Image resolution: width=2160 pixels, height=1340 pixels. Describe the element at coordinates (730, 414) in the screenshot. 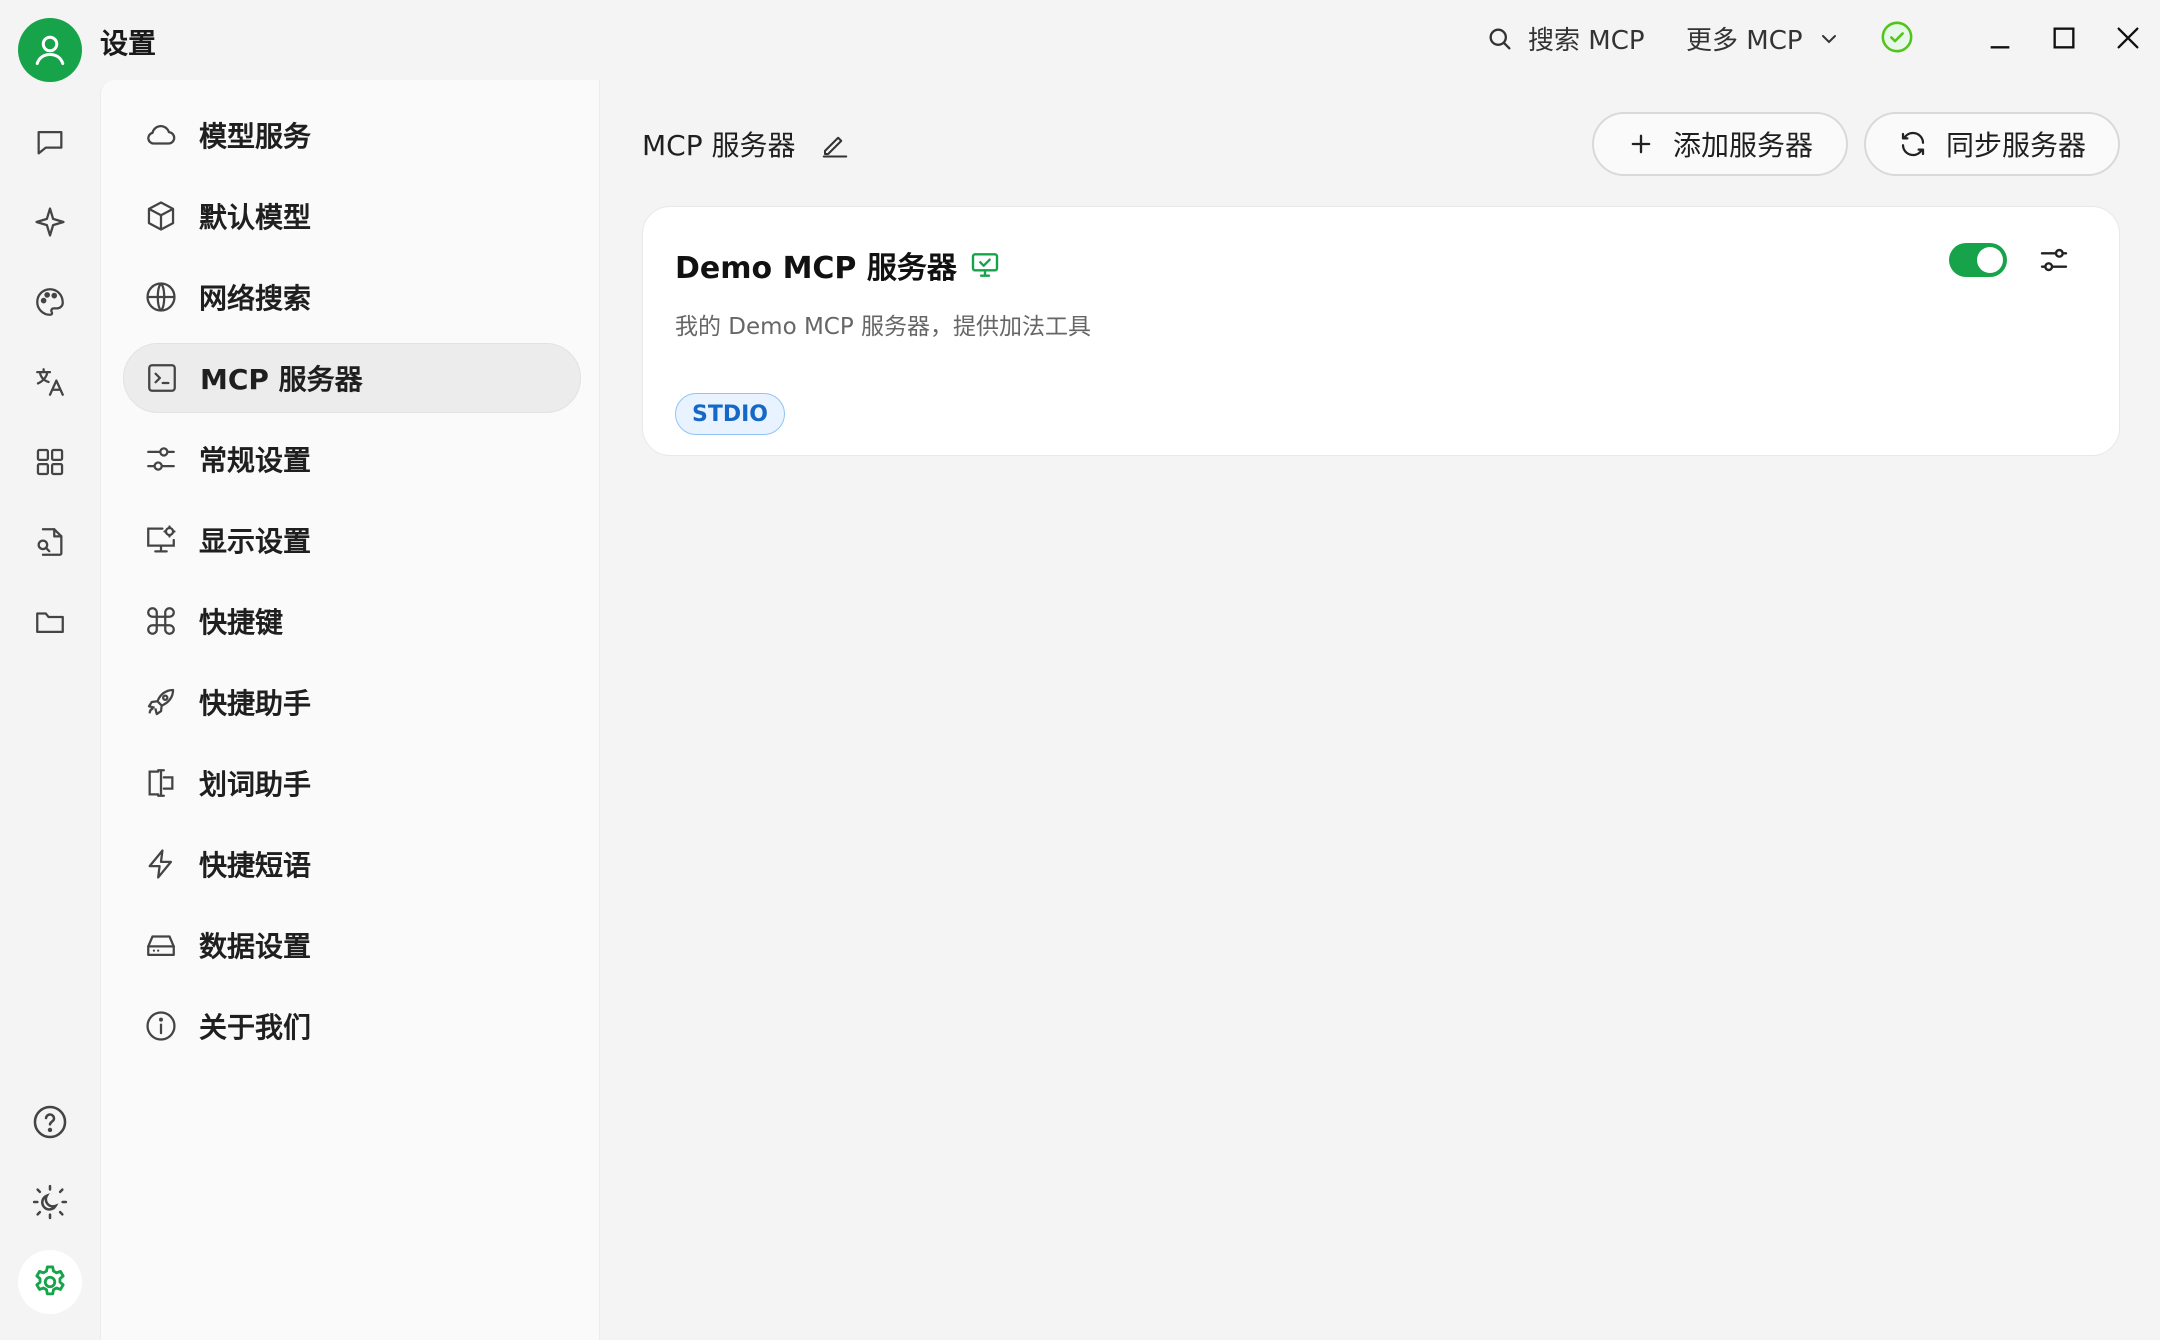

I see `server-type-badge: STDIO` at that location.